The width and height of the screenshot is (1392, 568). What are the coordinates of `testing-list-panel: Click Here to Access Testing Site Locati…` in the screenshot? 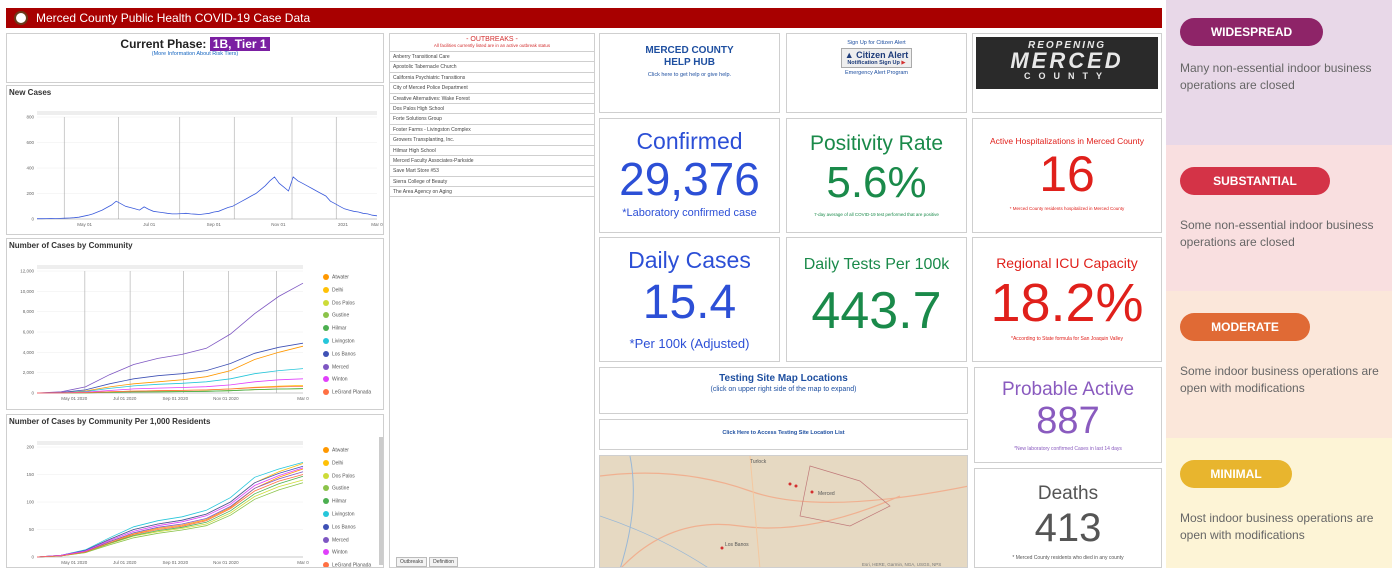 It's located at (783, 434).